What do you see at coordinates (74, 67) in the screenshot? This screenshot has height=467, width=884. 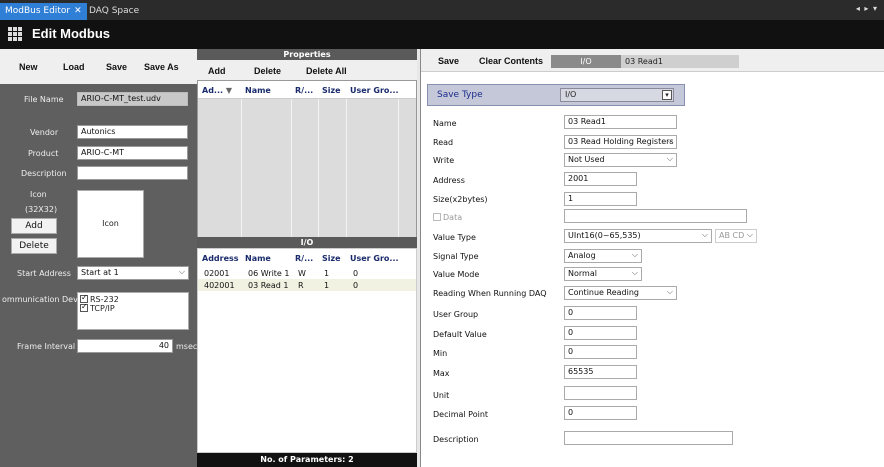 I see `load-button: Load` at bounding box center [74, 67].